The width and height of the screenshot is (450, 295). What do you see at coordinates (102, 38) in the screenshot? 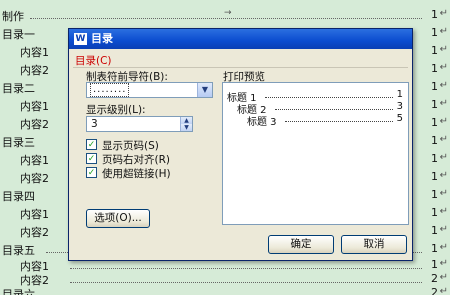
I see `dialog-title: 目录` at bounding box center [102, 38].